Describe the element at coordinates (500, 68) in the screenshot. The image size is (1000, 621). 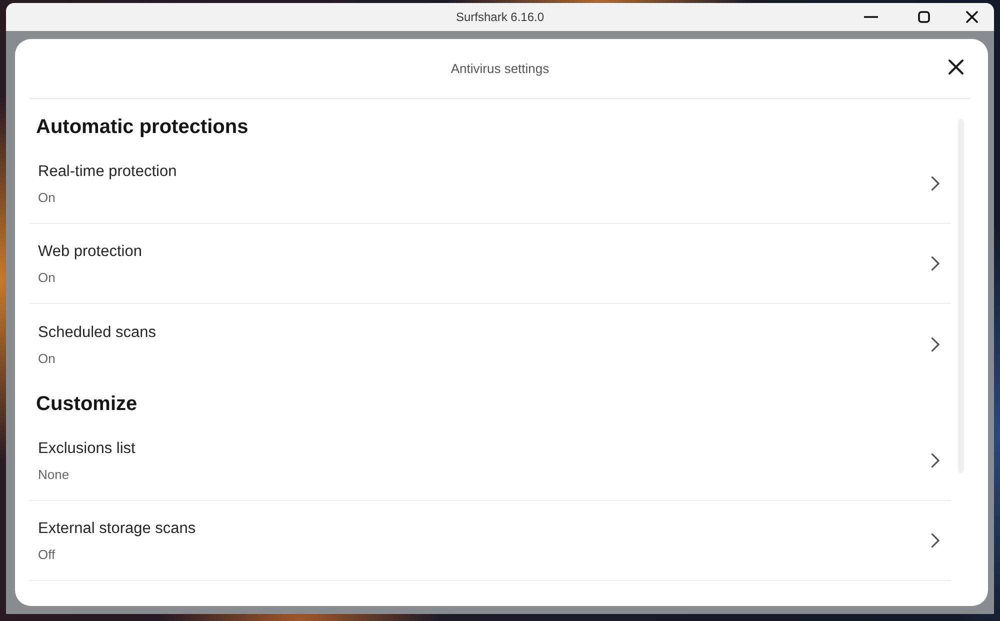
I see `dialog-title: Antivirus settings` at that location.